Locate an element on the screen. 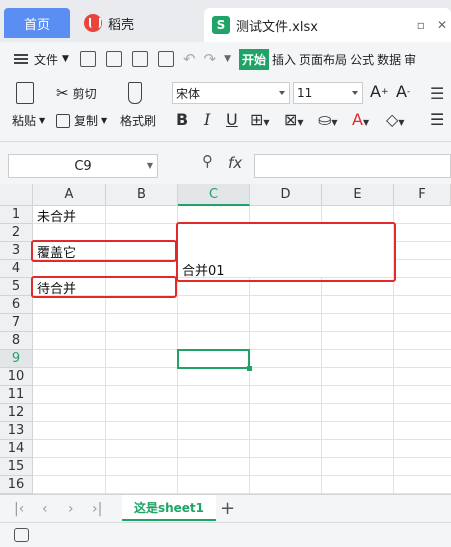 The image size is (451, 547). row-header: 14 is located at coordinates (16, 449).